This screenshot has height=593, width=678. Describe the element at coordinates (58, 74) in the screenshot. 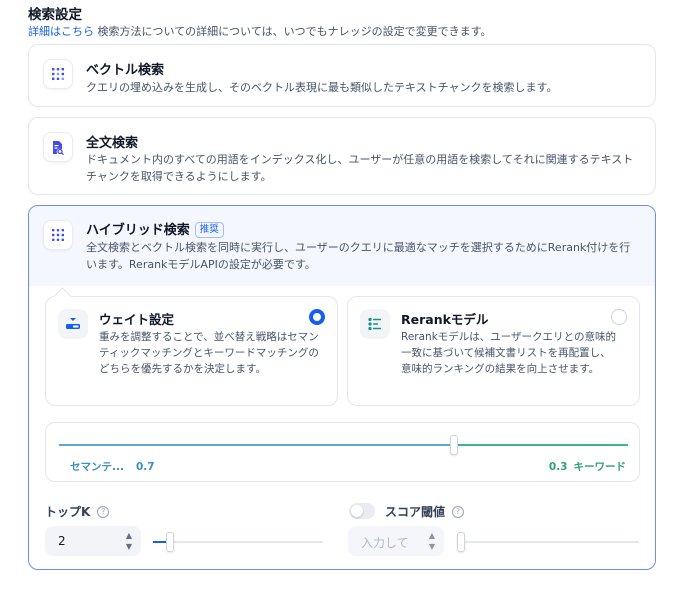

I see `vector-grid-icon` at that location.